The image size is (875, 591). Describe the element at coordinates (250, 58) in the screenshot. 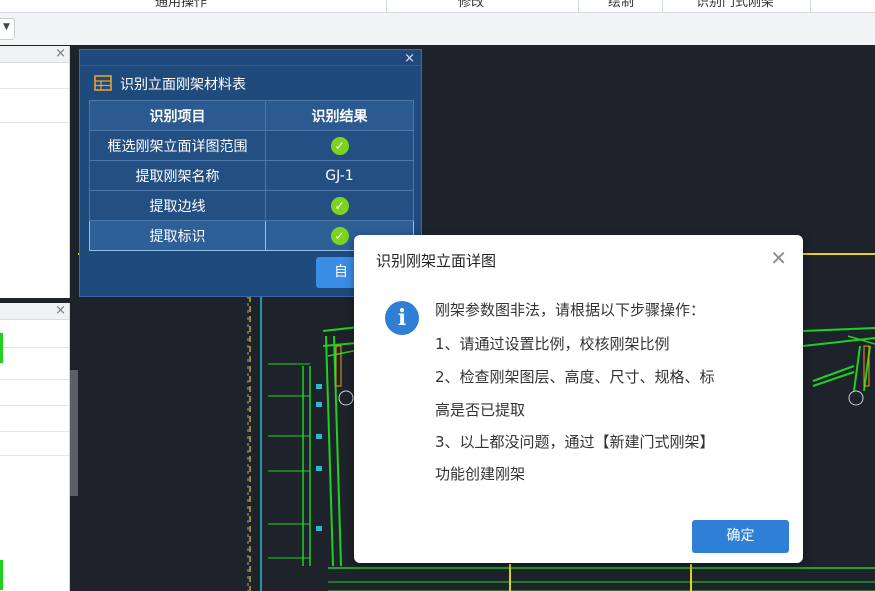

I see `panel-titlebar: ×` at that location.